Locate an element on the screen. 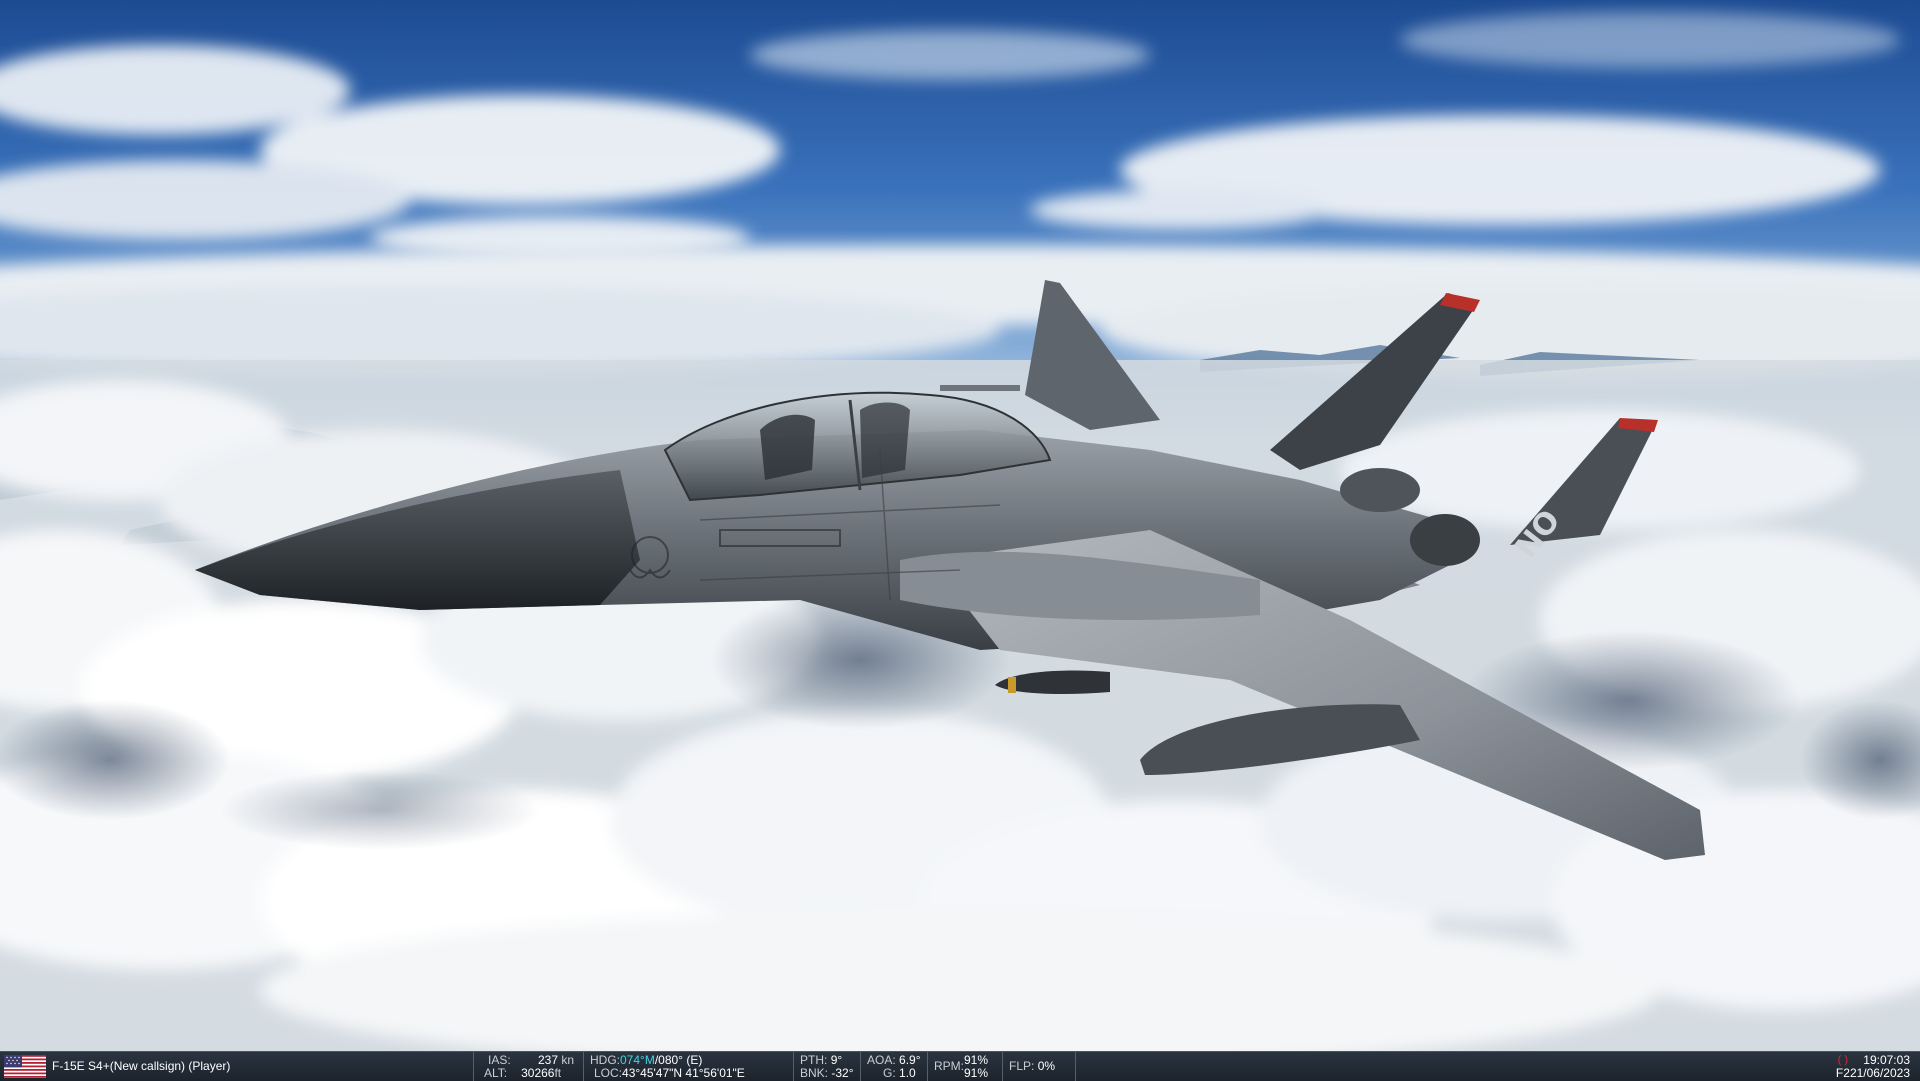 This screenshot has height=1081, width=1920. aoa-value: 6.9° is located at coordinates (910, 1060).